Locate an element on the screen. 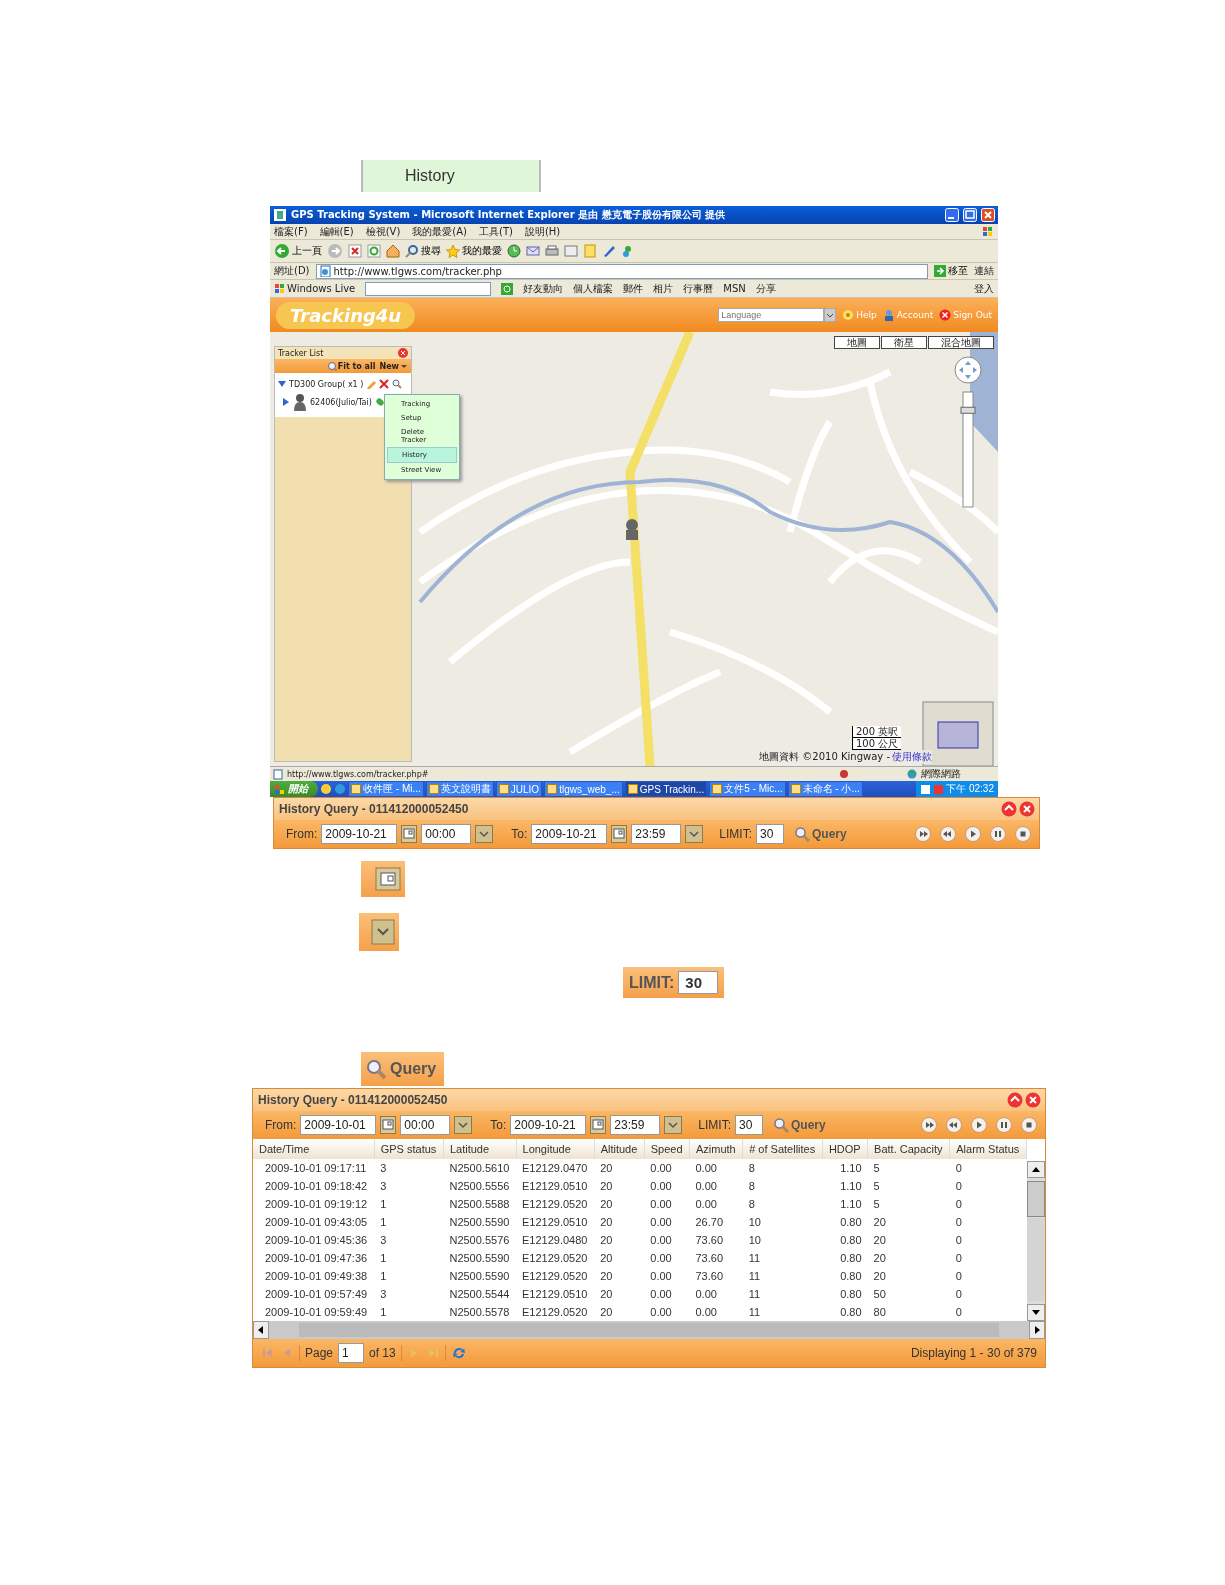  menu-item: 編輯(E) is located at coordinates (336, 231).